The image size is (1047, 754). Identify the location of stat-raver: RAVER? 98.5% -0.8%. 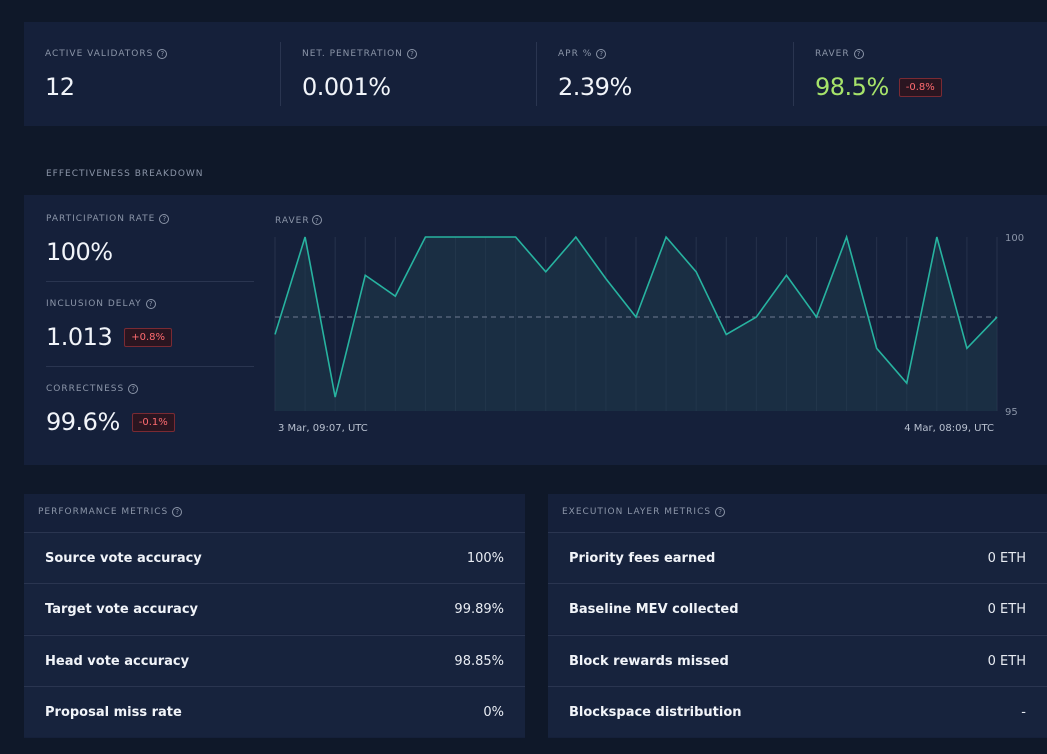
(919, 74).